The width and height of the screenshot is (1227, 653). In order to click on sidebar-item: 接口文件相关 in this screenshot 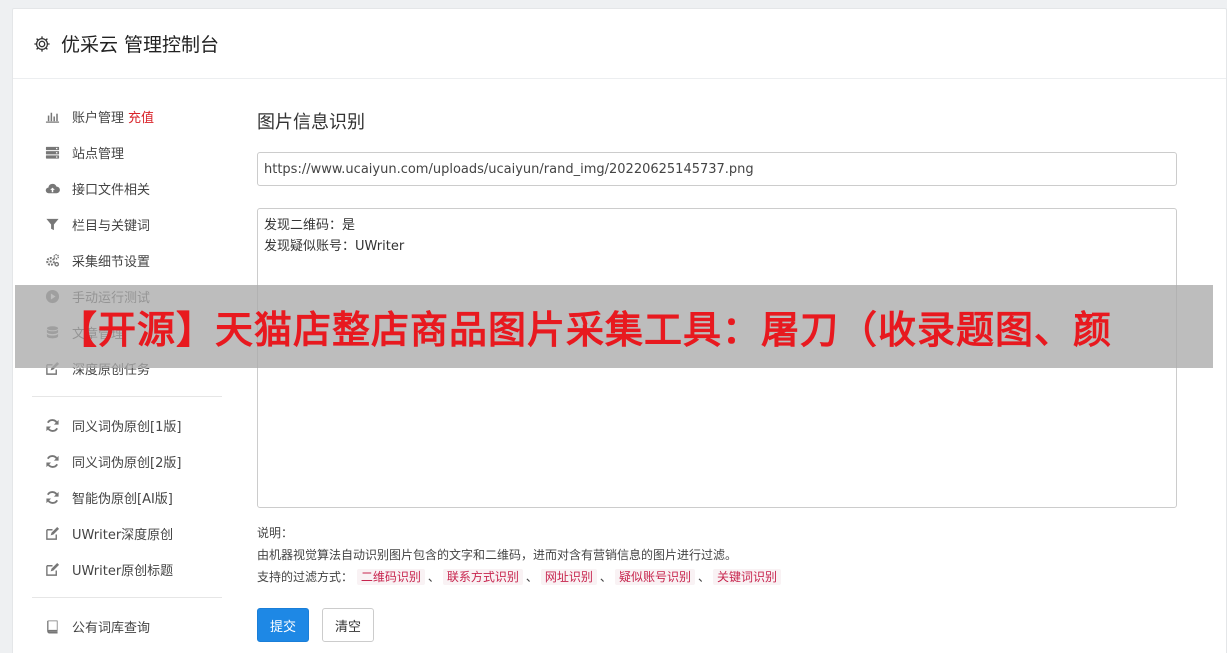, I will do `click(127, 188)`.